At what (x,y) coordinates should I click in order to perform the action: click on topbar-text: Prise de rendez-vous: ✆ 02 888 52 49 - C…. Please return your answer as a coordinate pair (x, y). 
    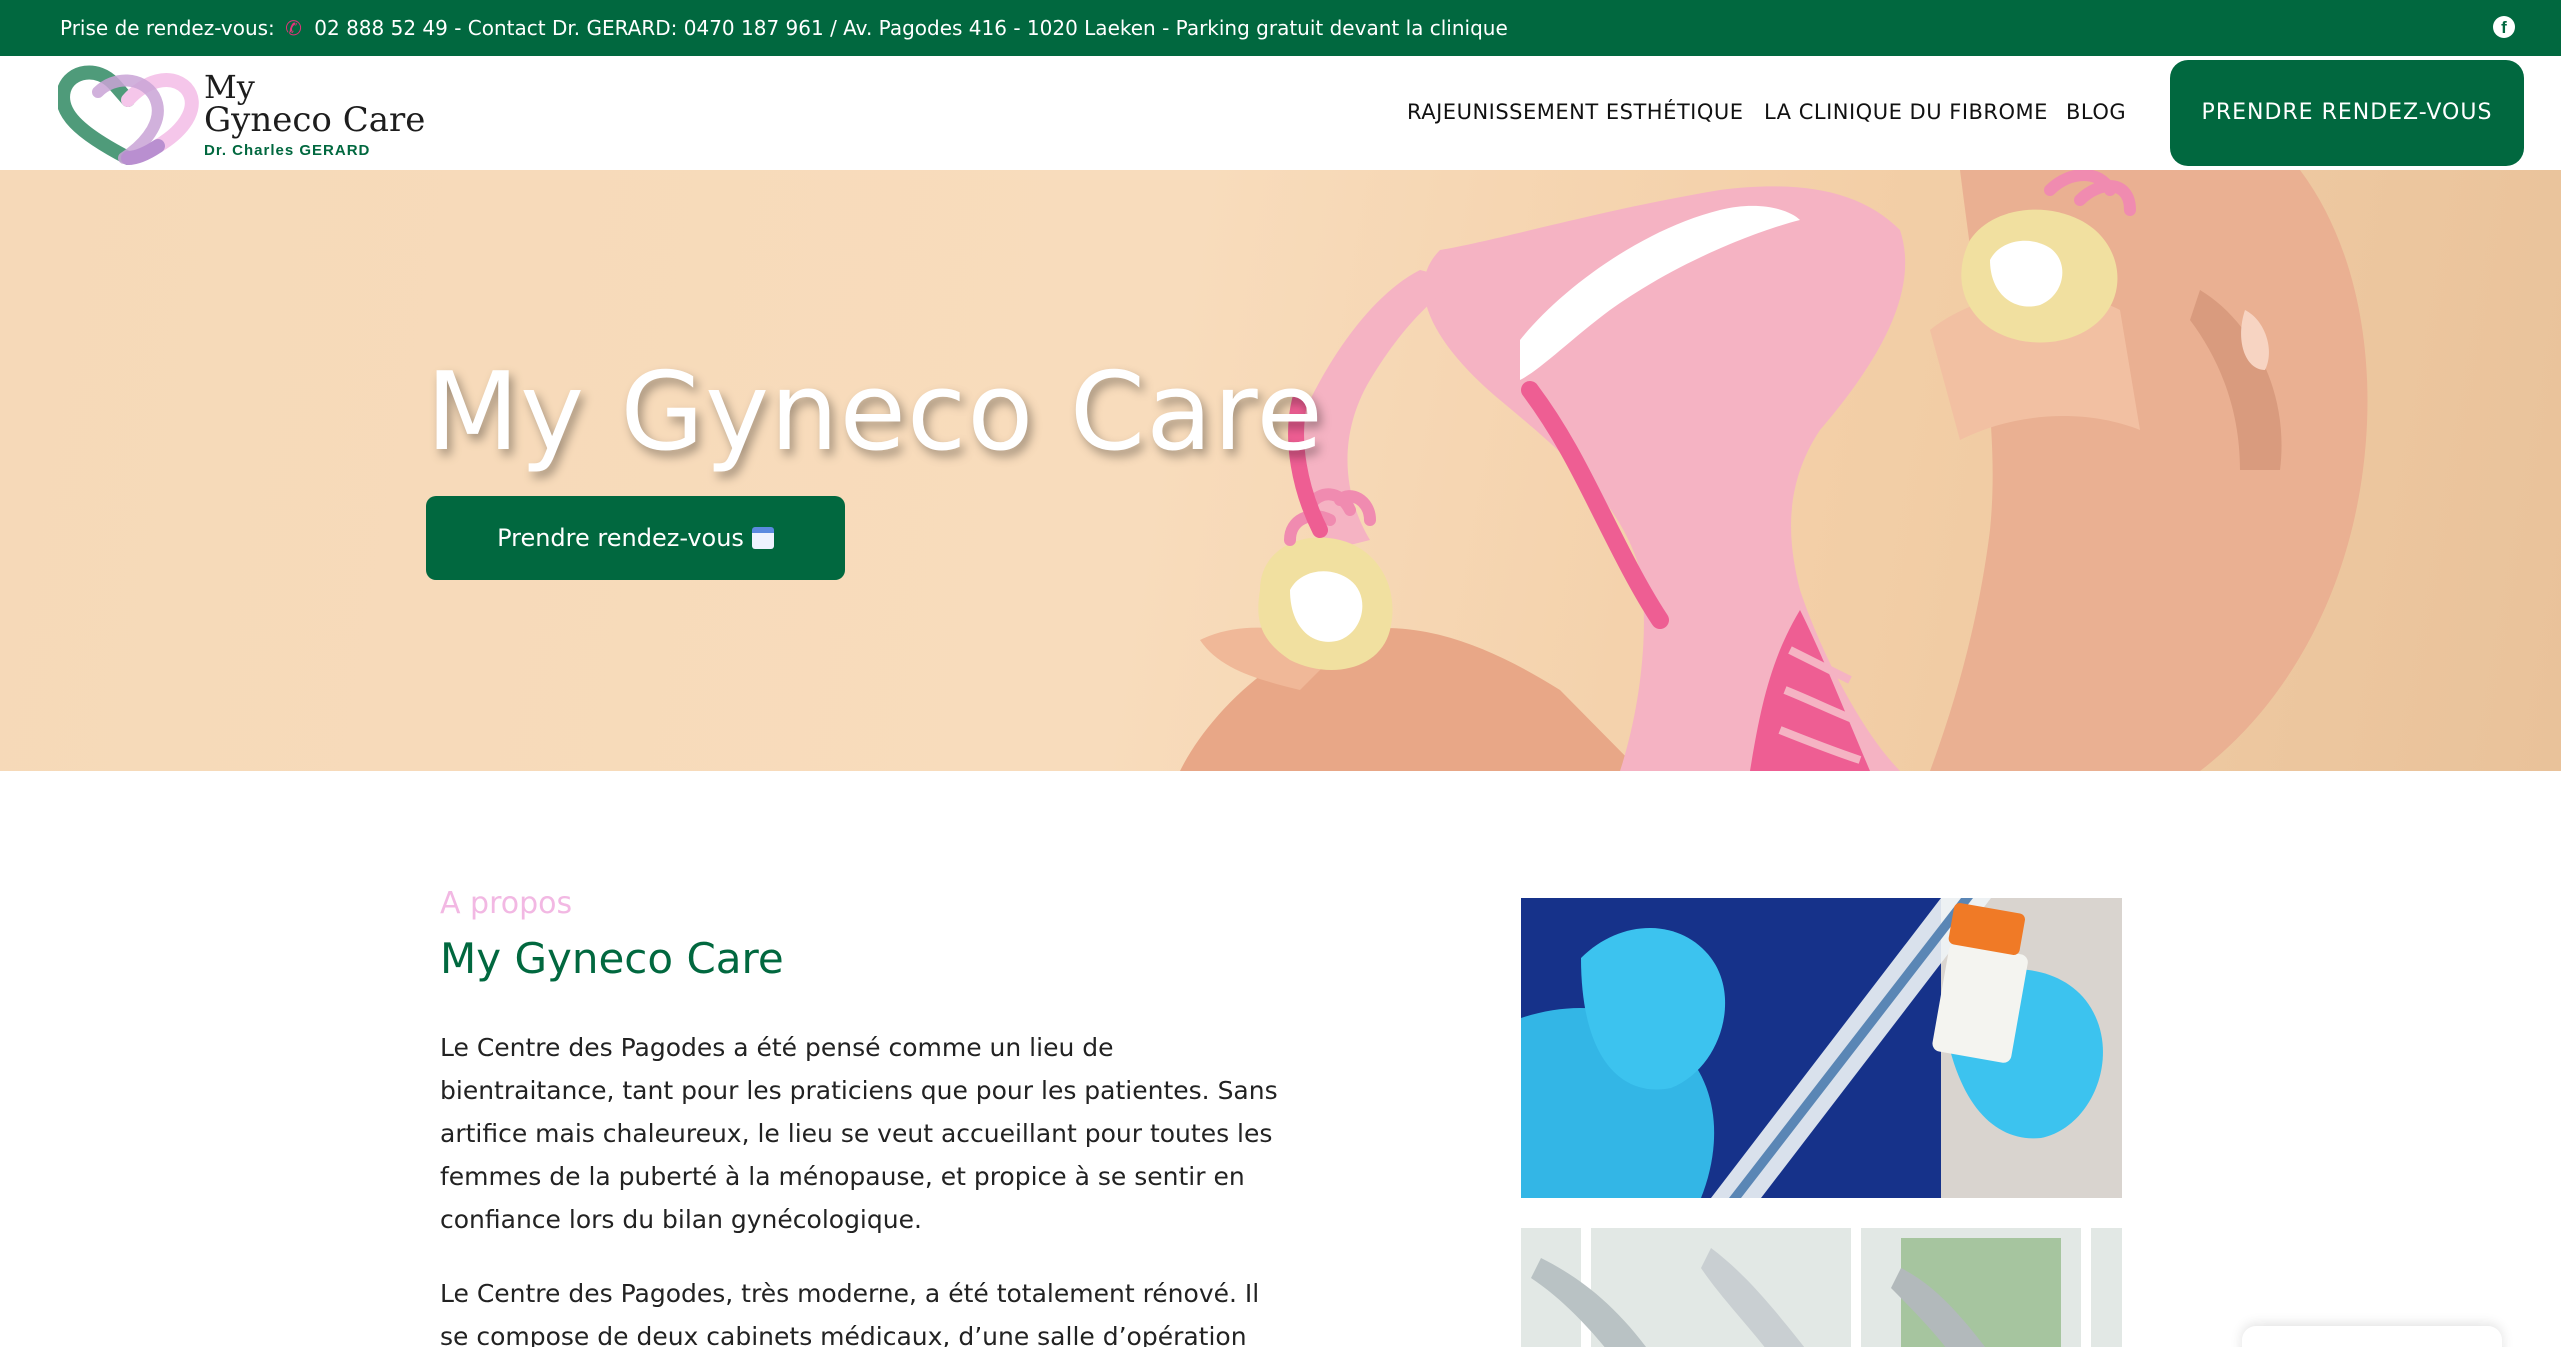
    Looking at the image, I should click on (784, 28).